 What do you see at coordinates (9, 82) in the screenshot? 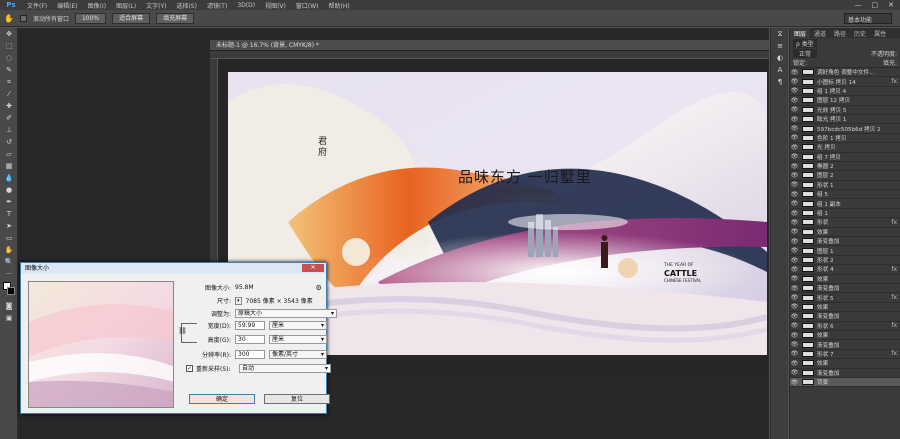
I see `crop-tool-icon: ⌗` at bounding box center [9, 82].